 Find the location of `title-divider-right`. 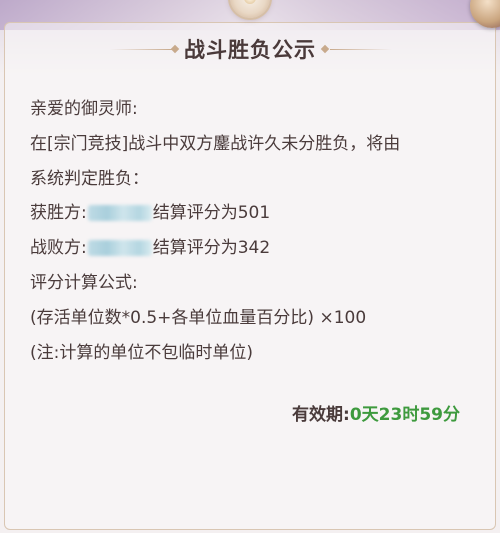

title-divider-right is located at coordinates (361, 49).